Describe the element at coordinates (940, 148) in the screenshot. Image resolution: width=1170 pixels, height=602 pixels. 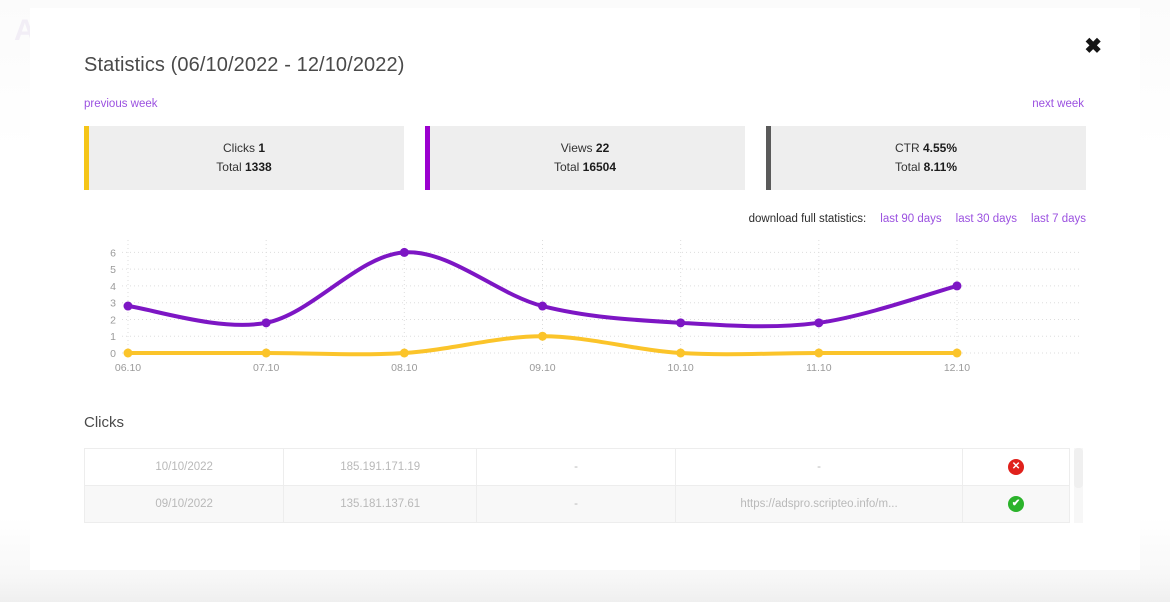
I see `card-value-ctr: 4.55%` at that location.